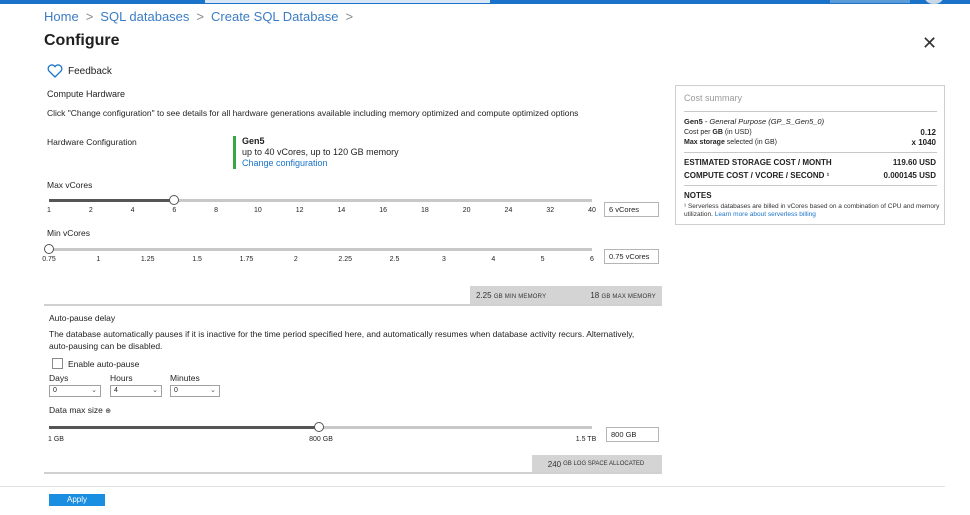 This screenshot has width=970, height=515. I want to click on storage-cost-value: 119.60 USD, so click(914, 162).